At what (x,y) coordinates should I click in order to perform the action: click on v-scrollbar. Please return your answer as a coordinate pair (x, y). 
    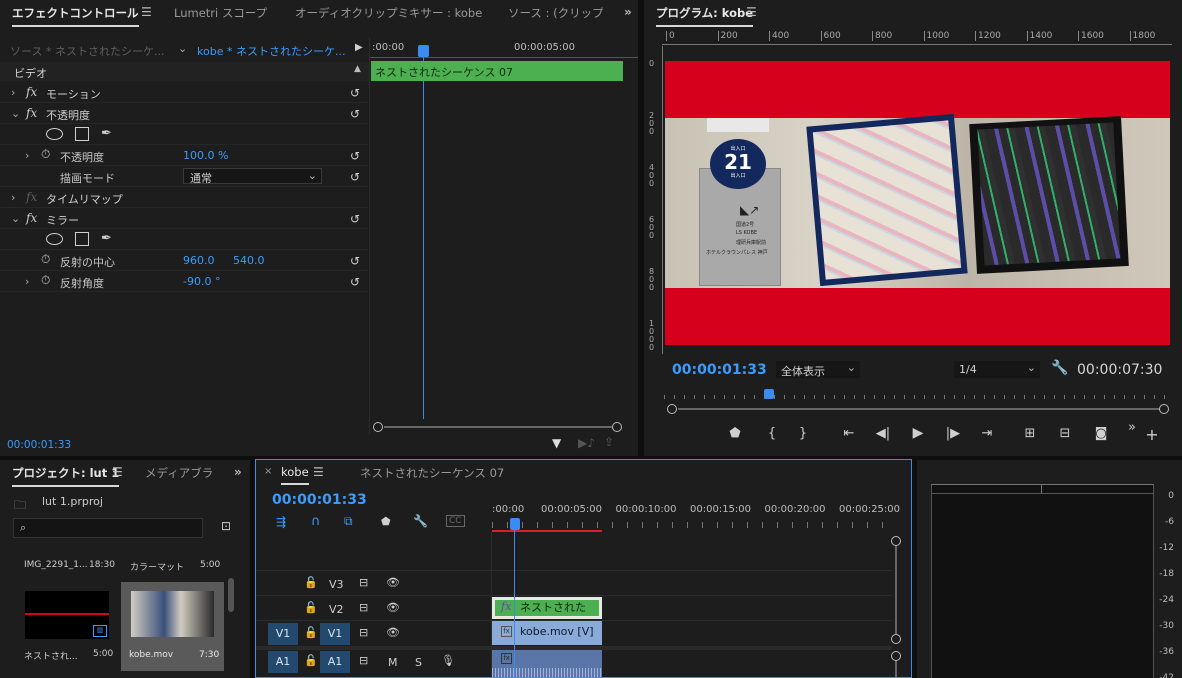
    Looking at the image, I should click on (896, 590).